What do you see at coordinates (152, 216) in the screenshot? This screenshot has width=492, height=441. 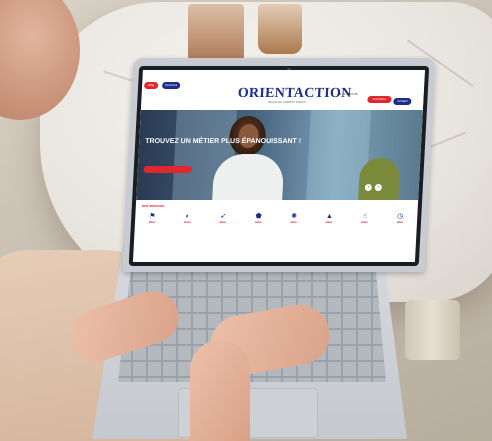 I see `signpost-icon: ⚑` at bounding box center [152, 216].